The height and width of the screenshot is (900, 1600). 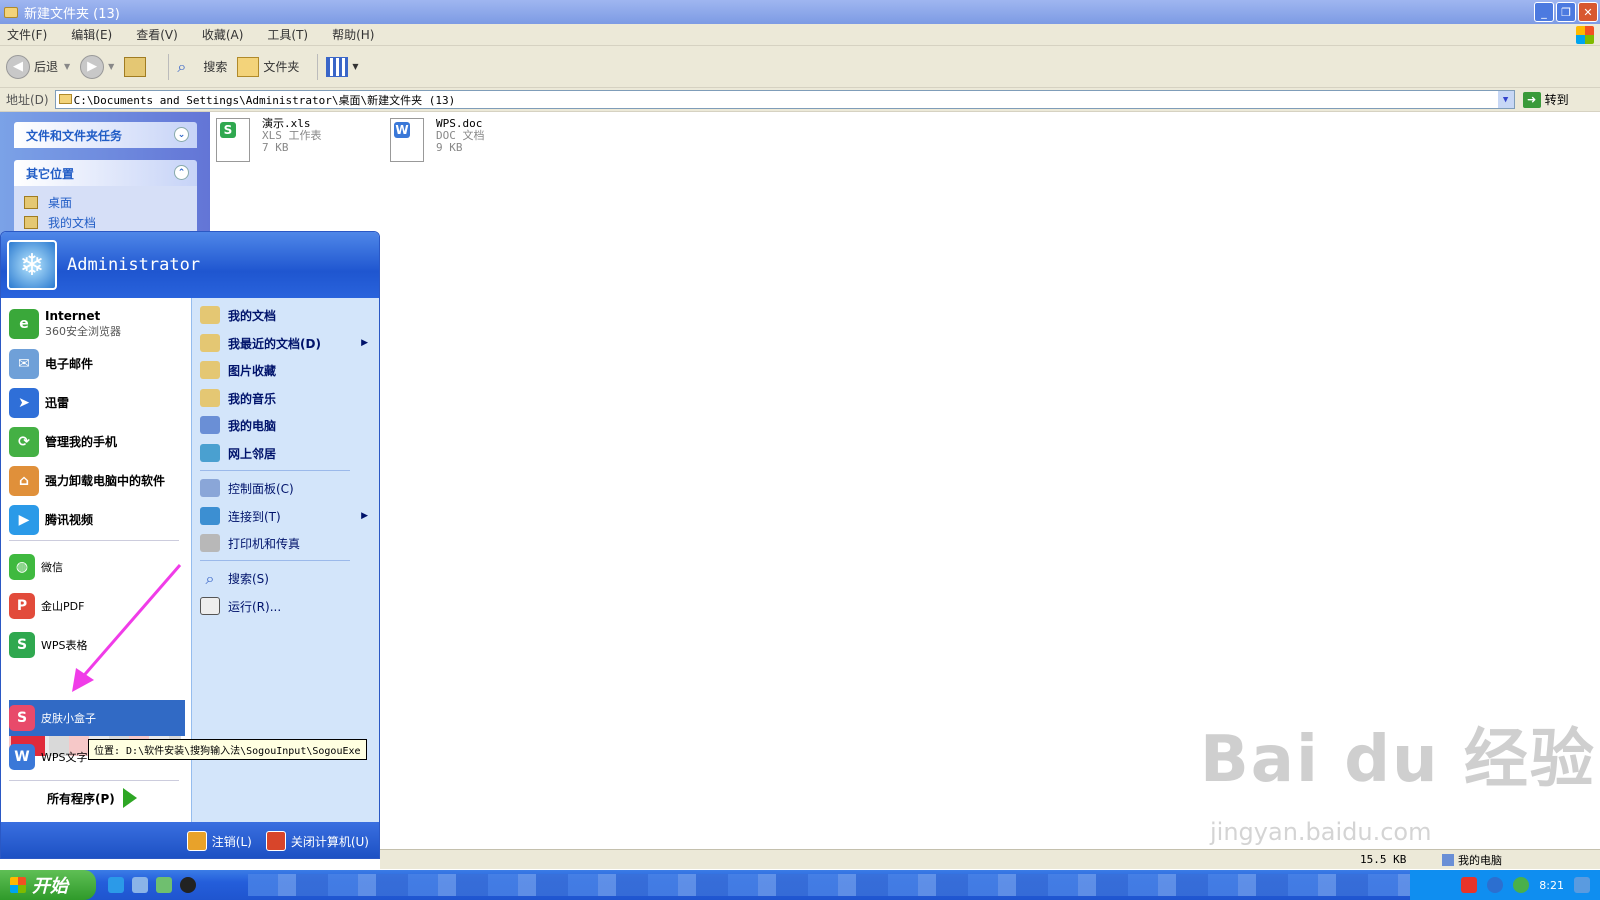 I want to click on program-uninstaller: ⌂ 强力卸载电脑中的软件, so click(x=97, y=481).